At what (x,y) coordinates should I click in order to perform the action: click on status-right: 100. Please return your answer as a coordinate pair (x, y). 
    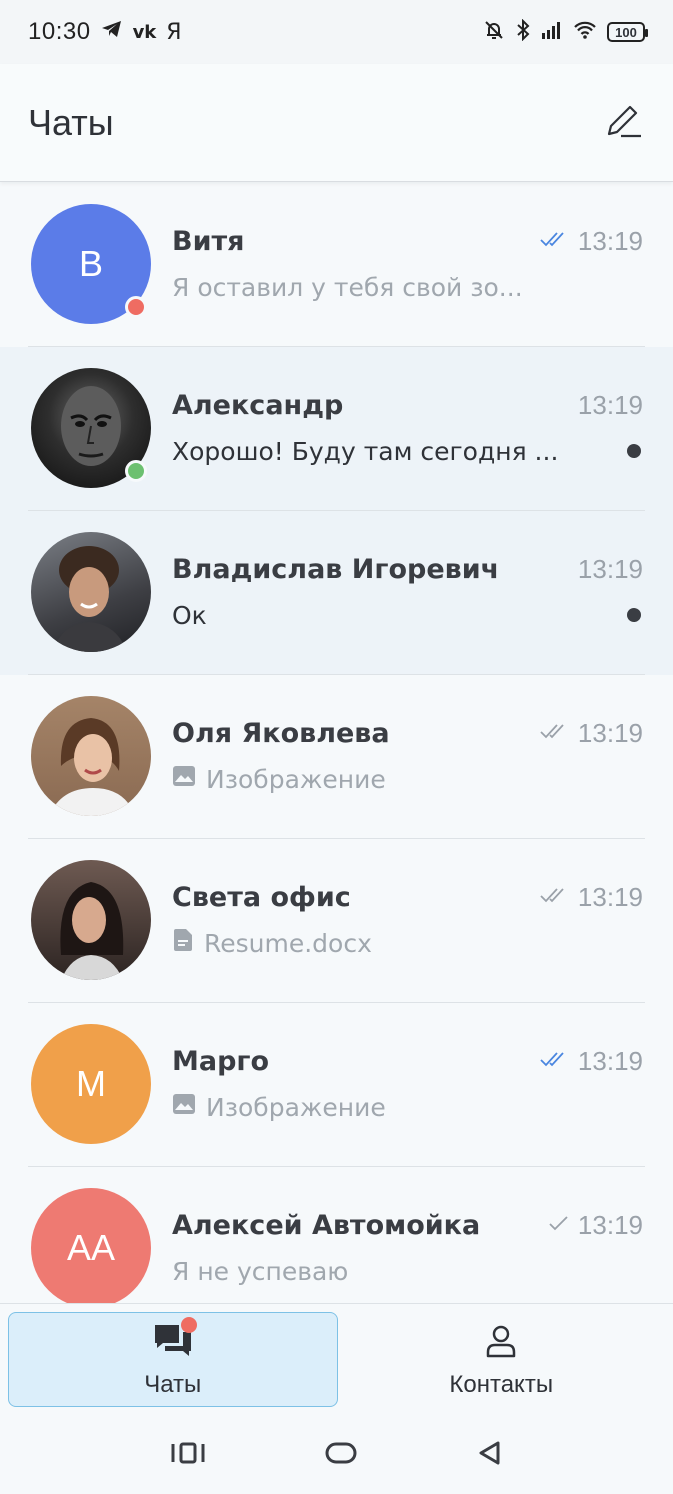
    Looking at the image, I should click on (565, 31).